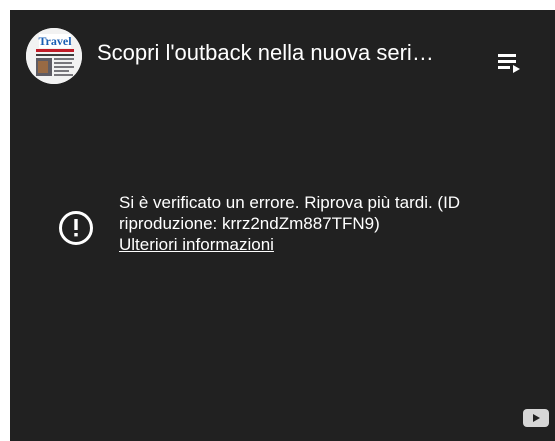  Describe the element at coordinates (55, 41) in the screenshot. I see `avatar-lettering: Travel` at that location.